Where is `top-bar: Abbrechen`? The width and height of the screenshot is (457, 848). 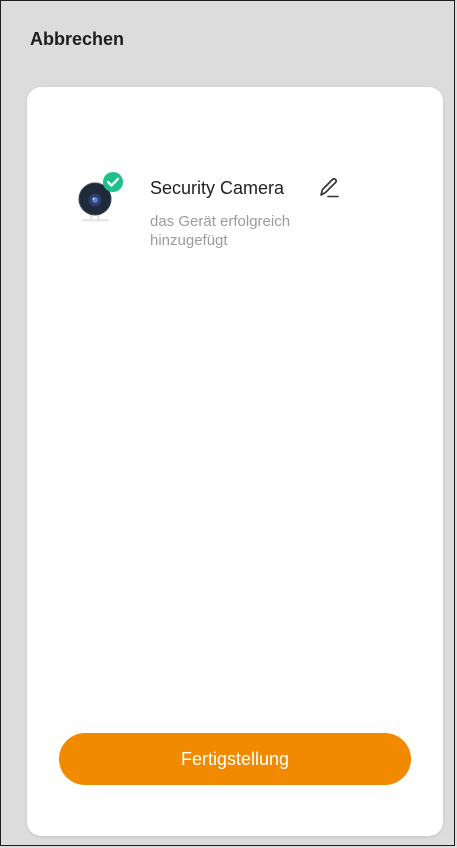 top-bar: Abbrechen is located at coordinates (228, 42).